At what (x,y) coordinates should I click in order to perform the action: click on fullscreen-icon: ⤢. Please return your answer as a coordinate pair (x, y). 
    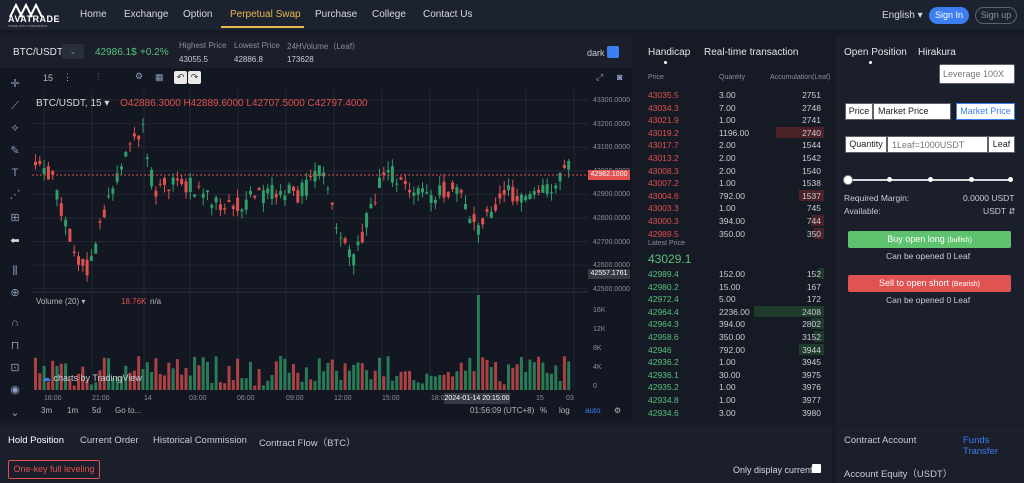
    Looking at the image, I should click on (599, 77).